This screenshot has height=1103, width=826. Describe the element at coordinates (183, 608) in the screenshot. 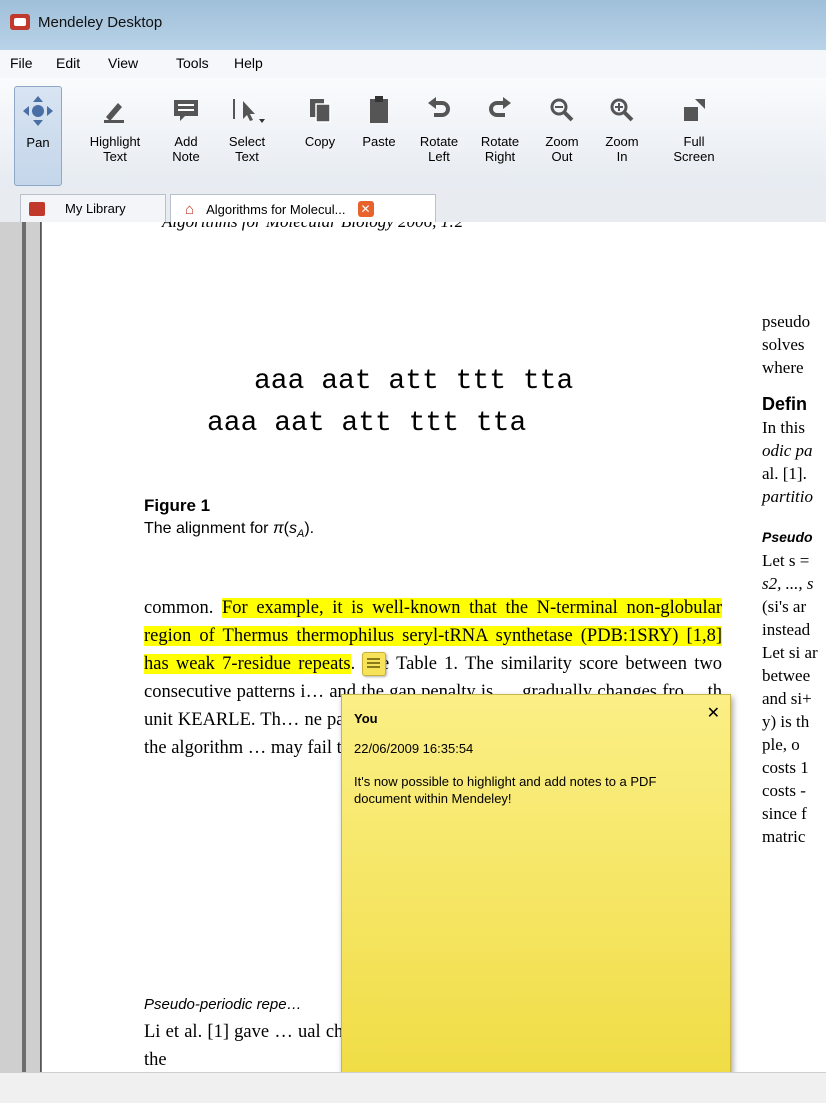

I see `para1-lead: common.` at that location.